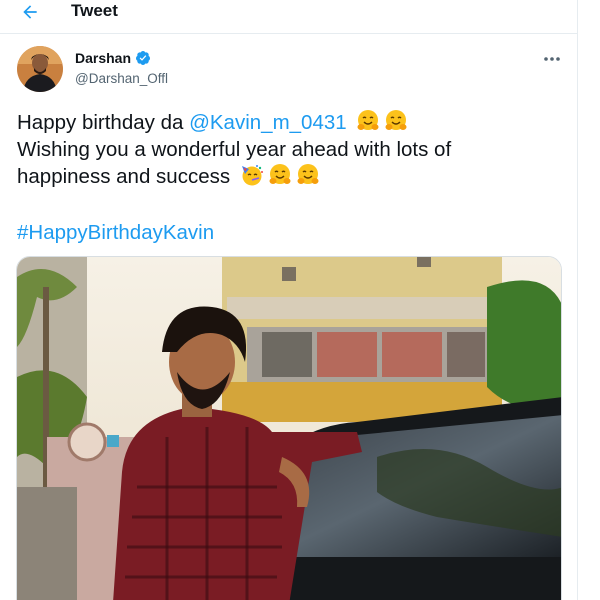 This screenshot has width=600, height=600. I want to click on verified-badge-icon, so click(143, 58).